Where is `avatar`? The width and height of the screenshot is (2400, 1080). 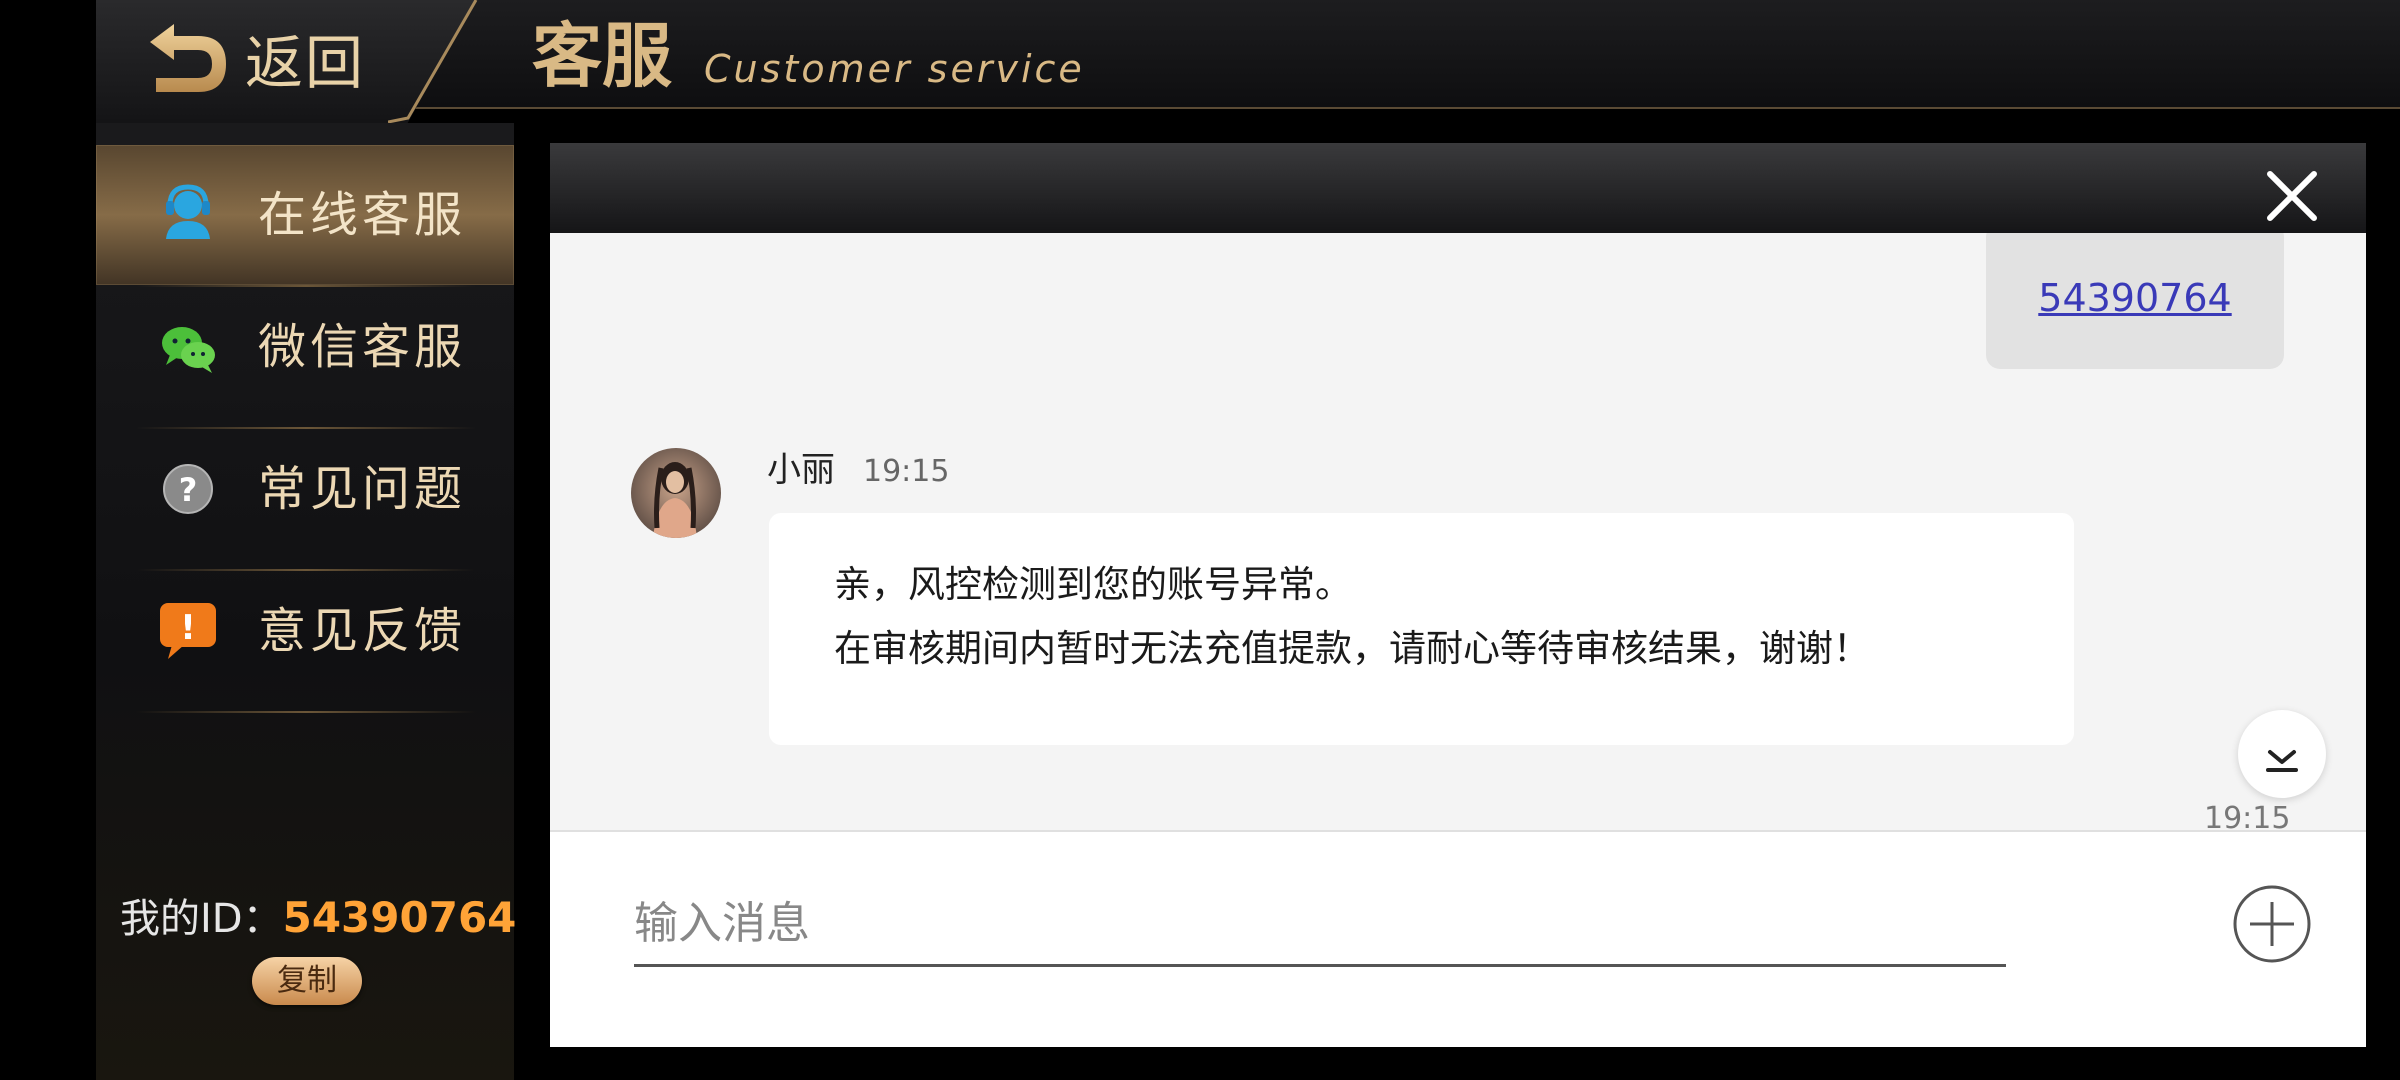
avatar is located at coordinates (676, 493).